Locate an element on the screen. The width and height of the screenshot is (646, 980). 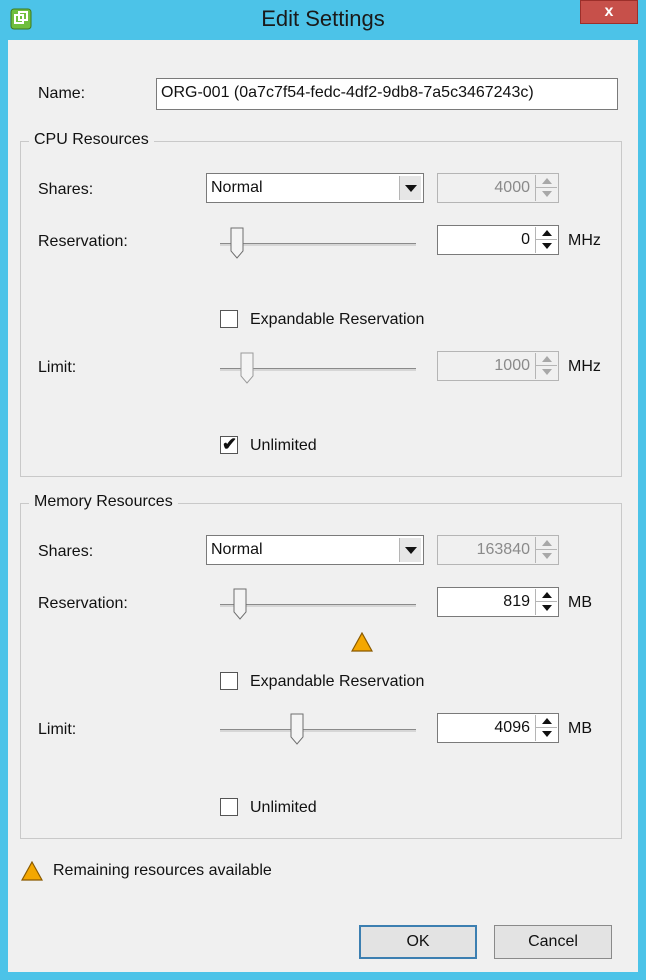
cpu-limit-spinner: 1000 is located at coordinates (498, 366).